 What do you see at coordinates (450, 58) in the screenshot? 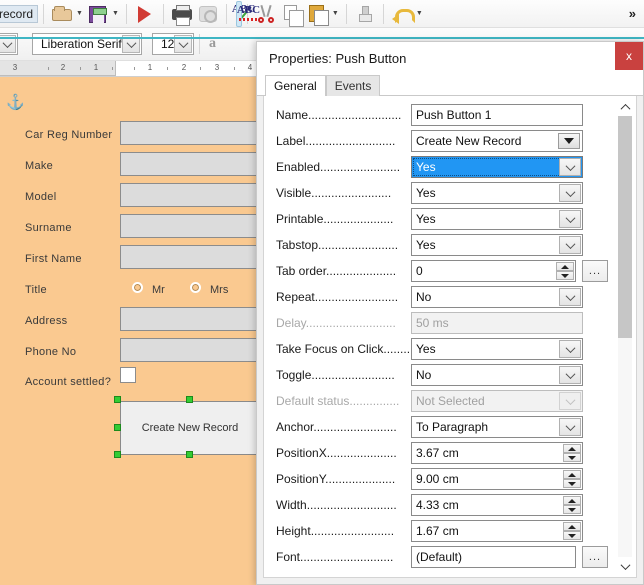
I see `dialog-titlebar: Properties: Push Button x` at bounding box center [450, 58].